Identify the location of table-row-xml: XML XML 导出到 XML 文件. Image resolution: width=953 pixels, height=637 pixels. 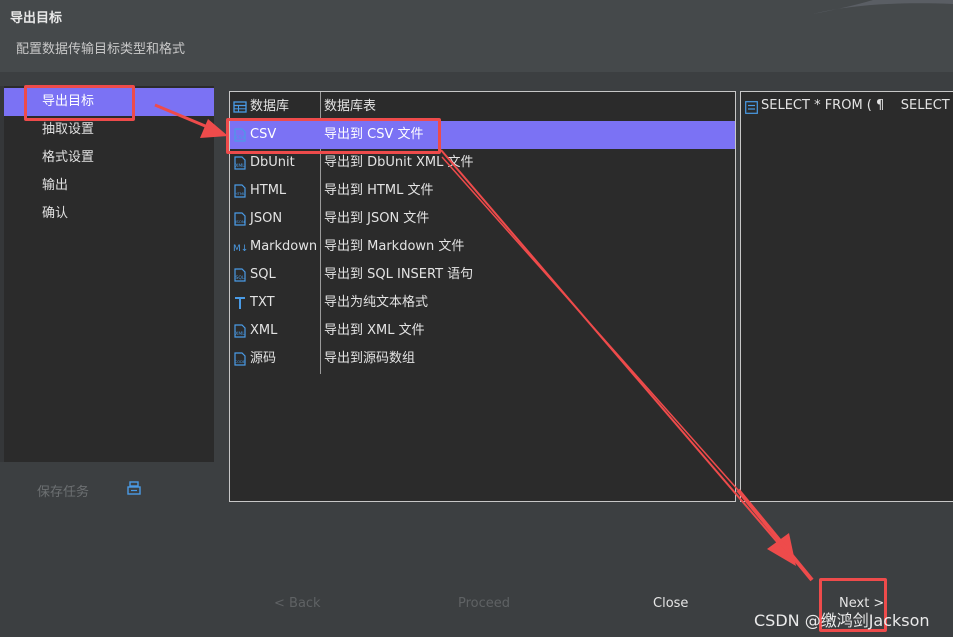
(482, 331).